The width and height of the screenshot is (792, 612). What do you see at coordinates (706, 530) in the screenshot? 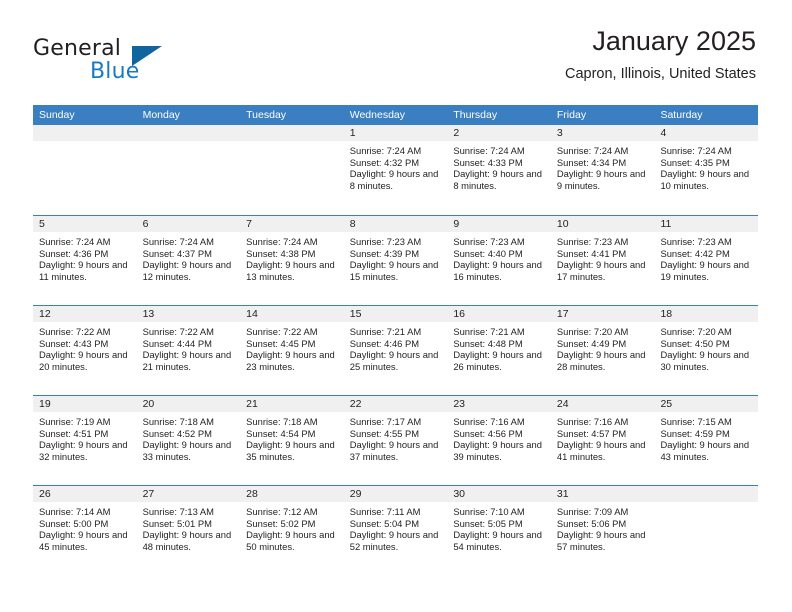
I see `day-cell-empty` at bounding box center [706, 530].